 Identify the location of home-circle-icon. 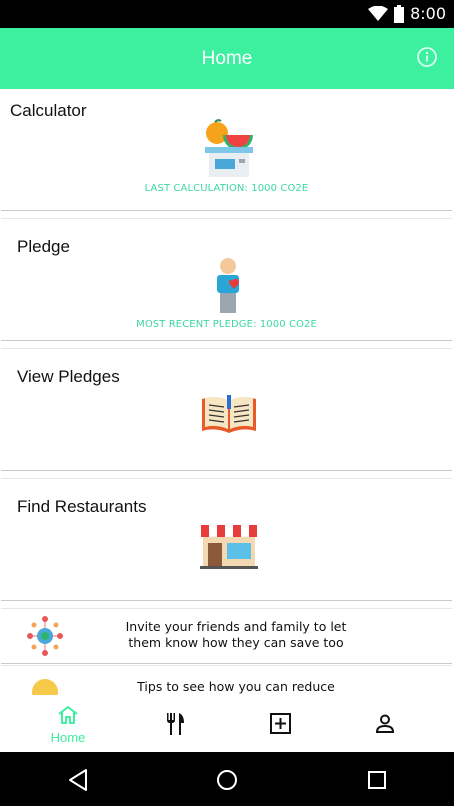
(227, 780).